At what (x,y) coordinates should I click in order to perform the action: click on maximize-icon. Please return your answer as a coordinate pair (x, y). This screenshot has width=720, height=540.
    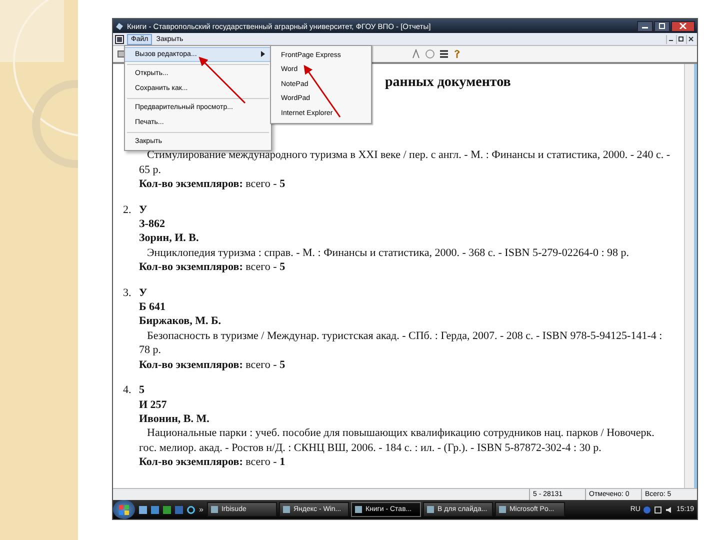
    Looking at the image, I should click on (662, 26).